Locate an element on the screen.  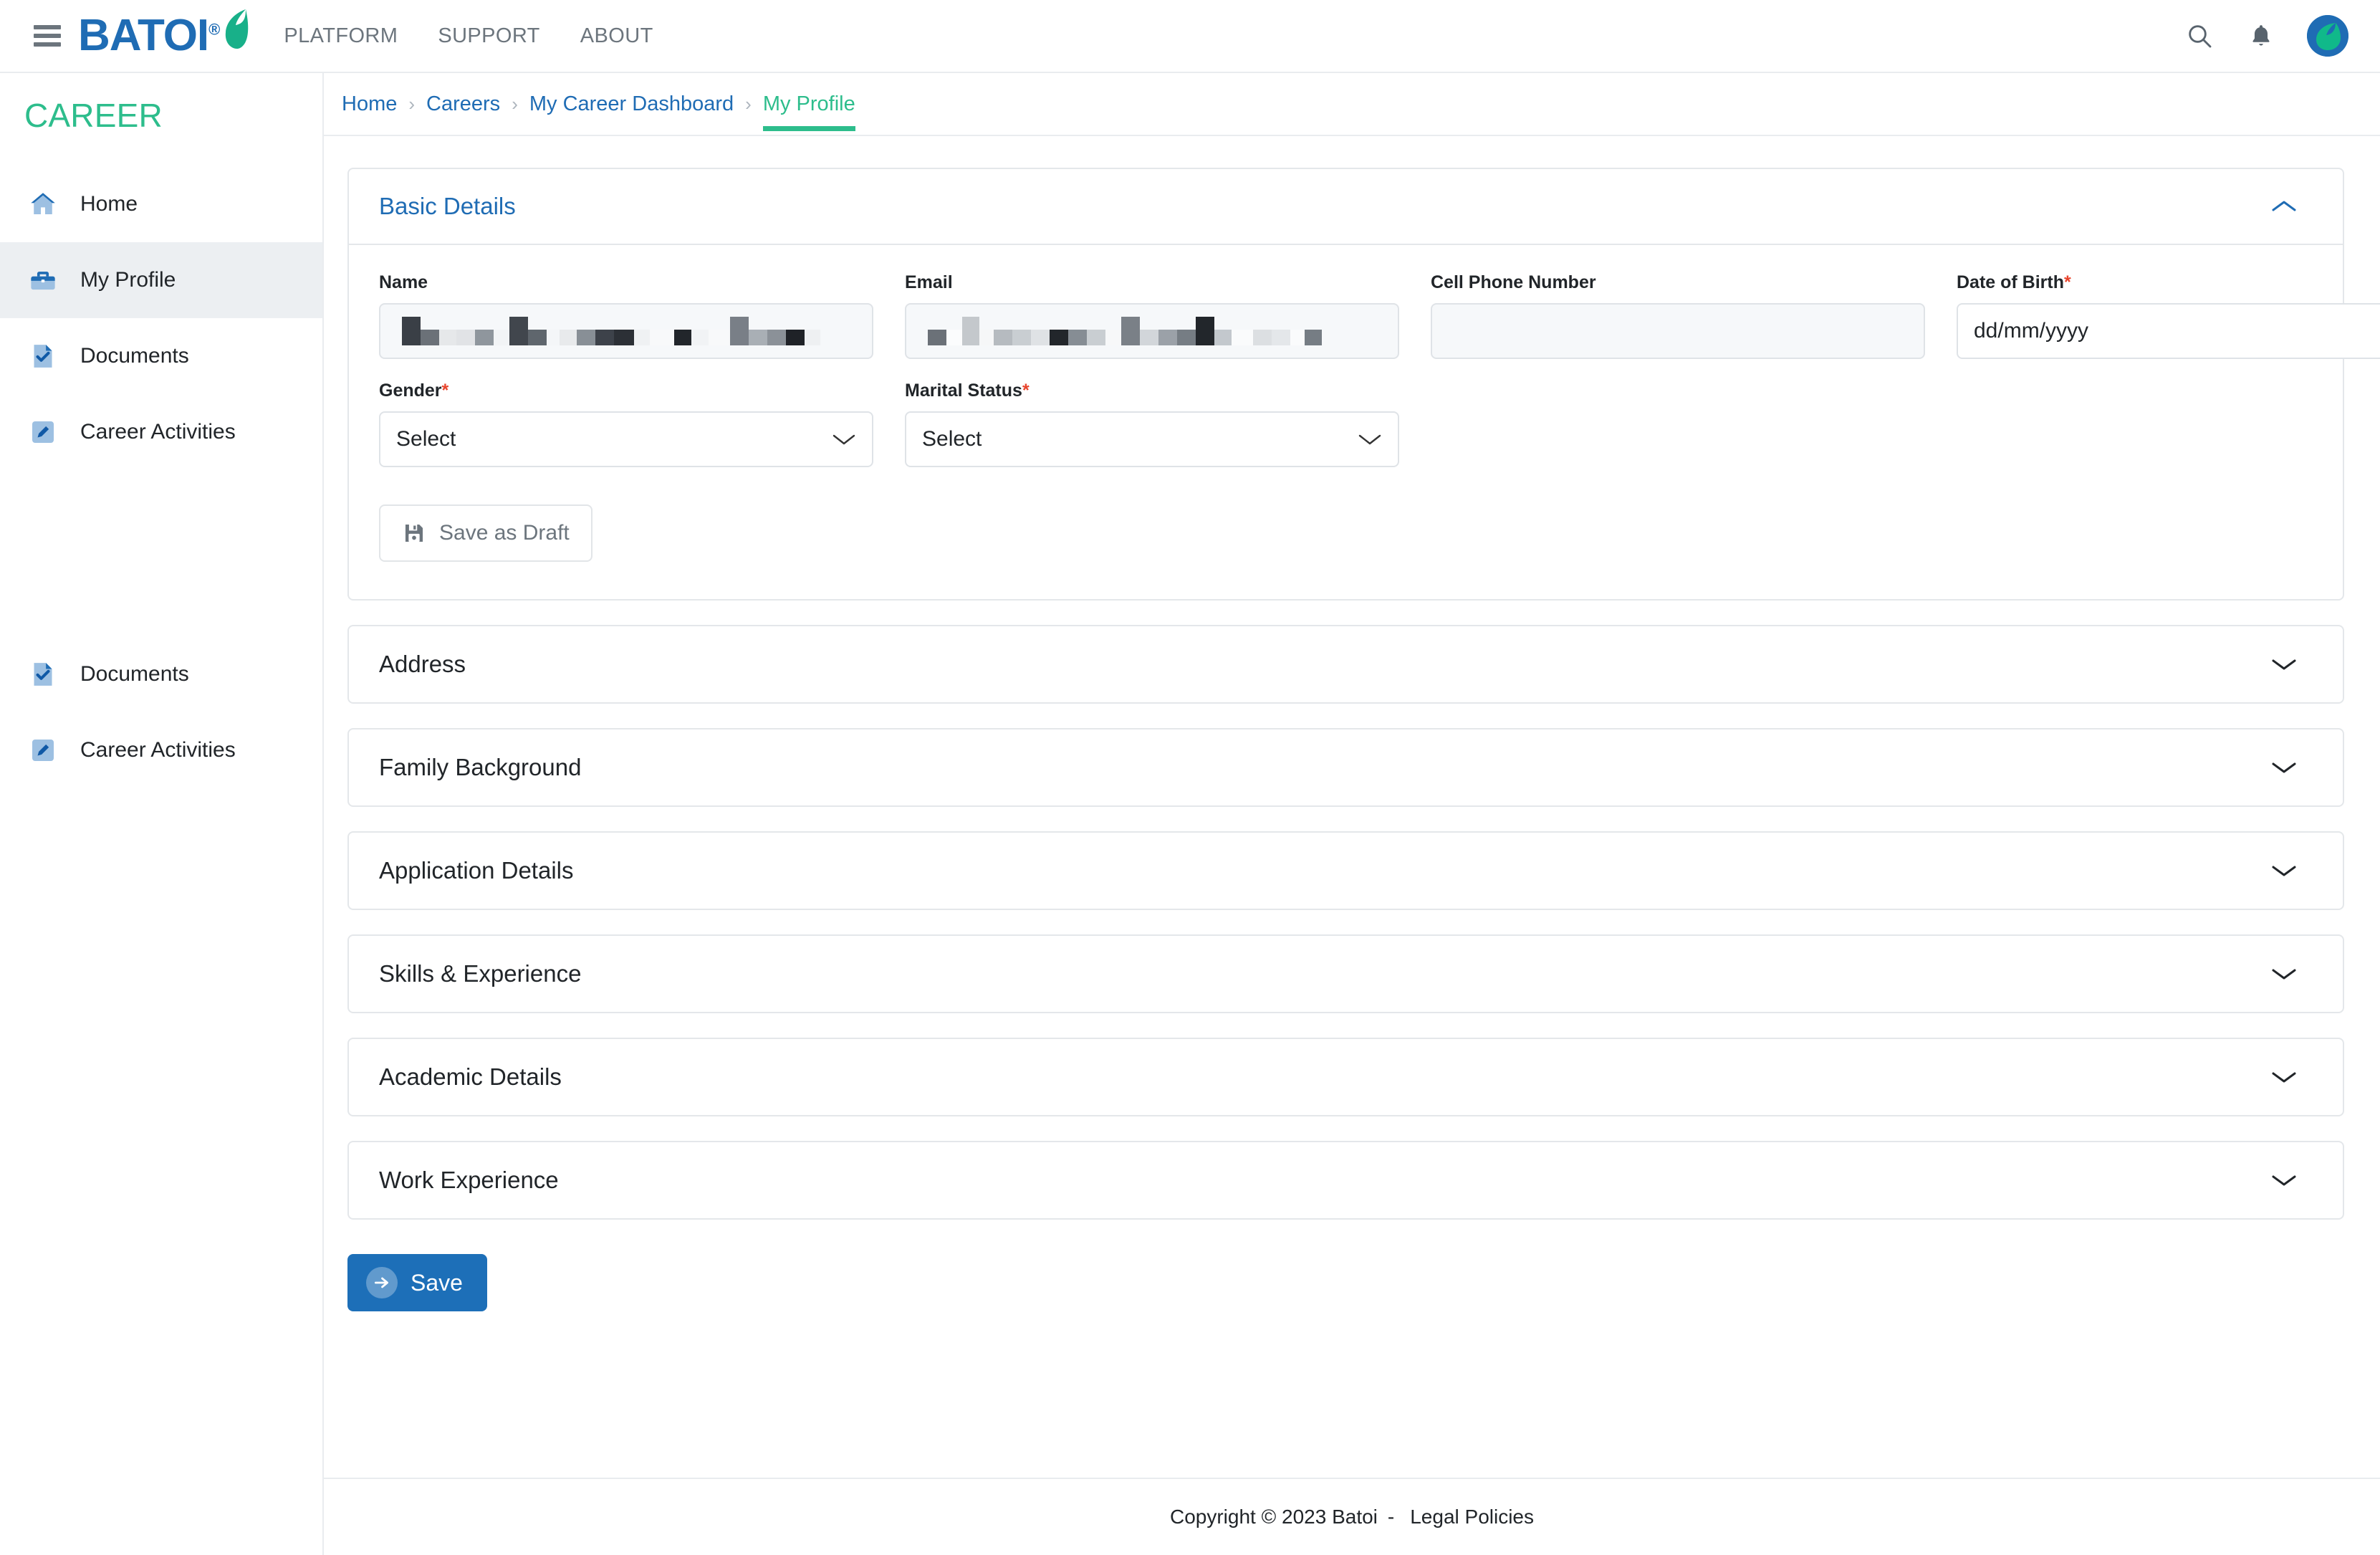
label-text: Gender is located at coordinates (410, 391).